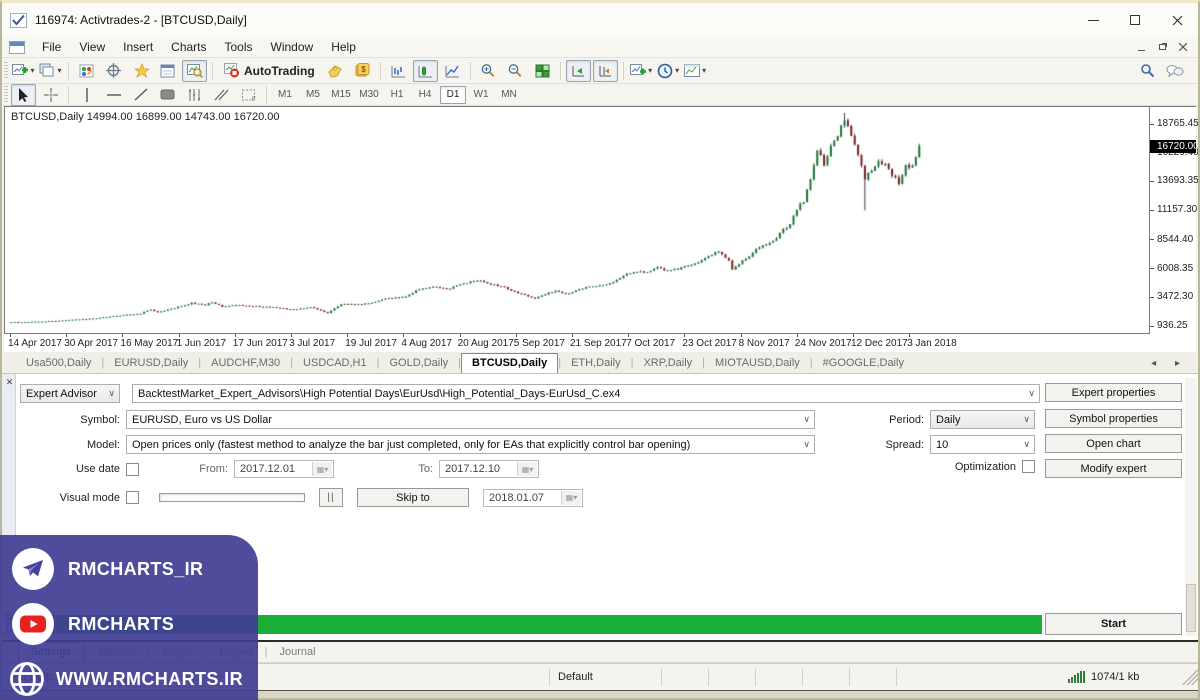  I want to click on menu-item-window: Window, so click(292, 47).